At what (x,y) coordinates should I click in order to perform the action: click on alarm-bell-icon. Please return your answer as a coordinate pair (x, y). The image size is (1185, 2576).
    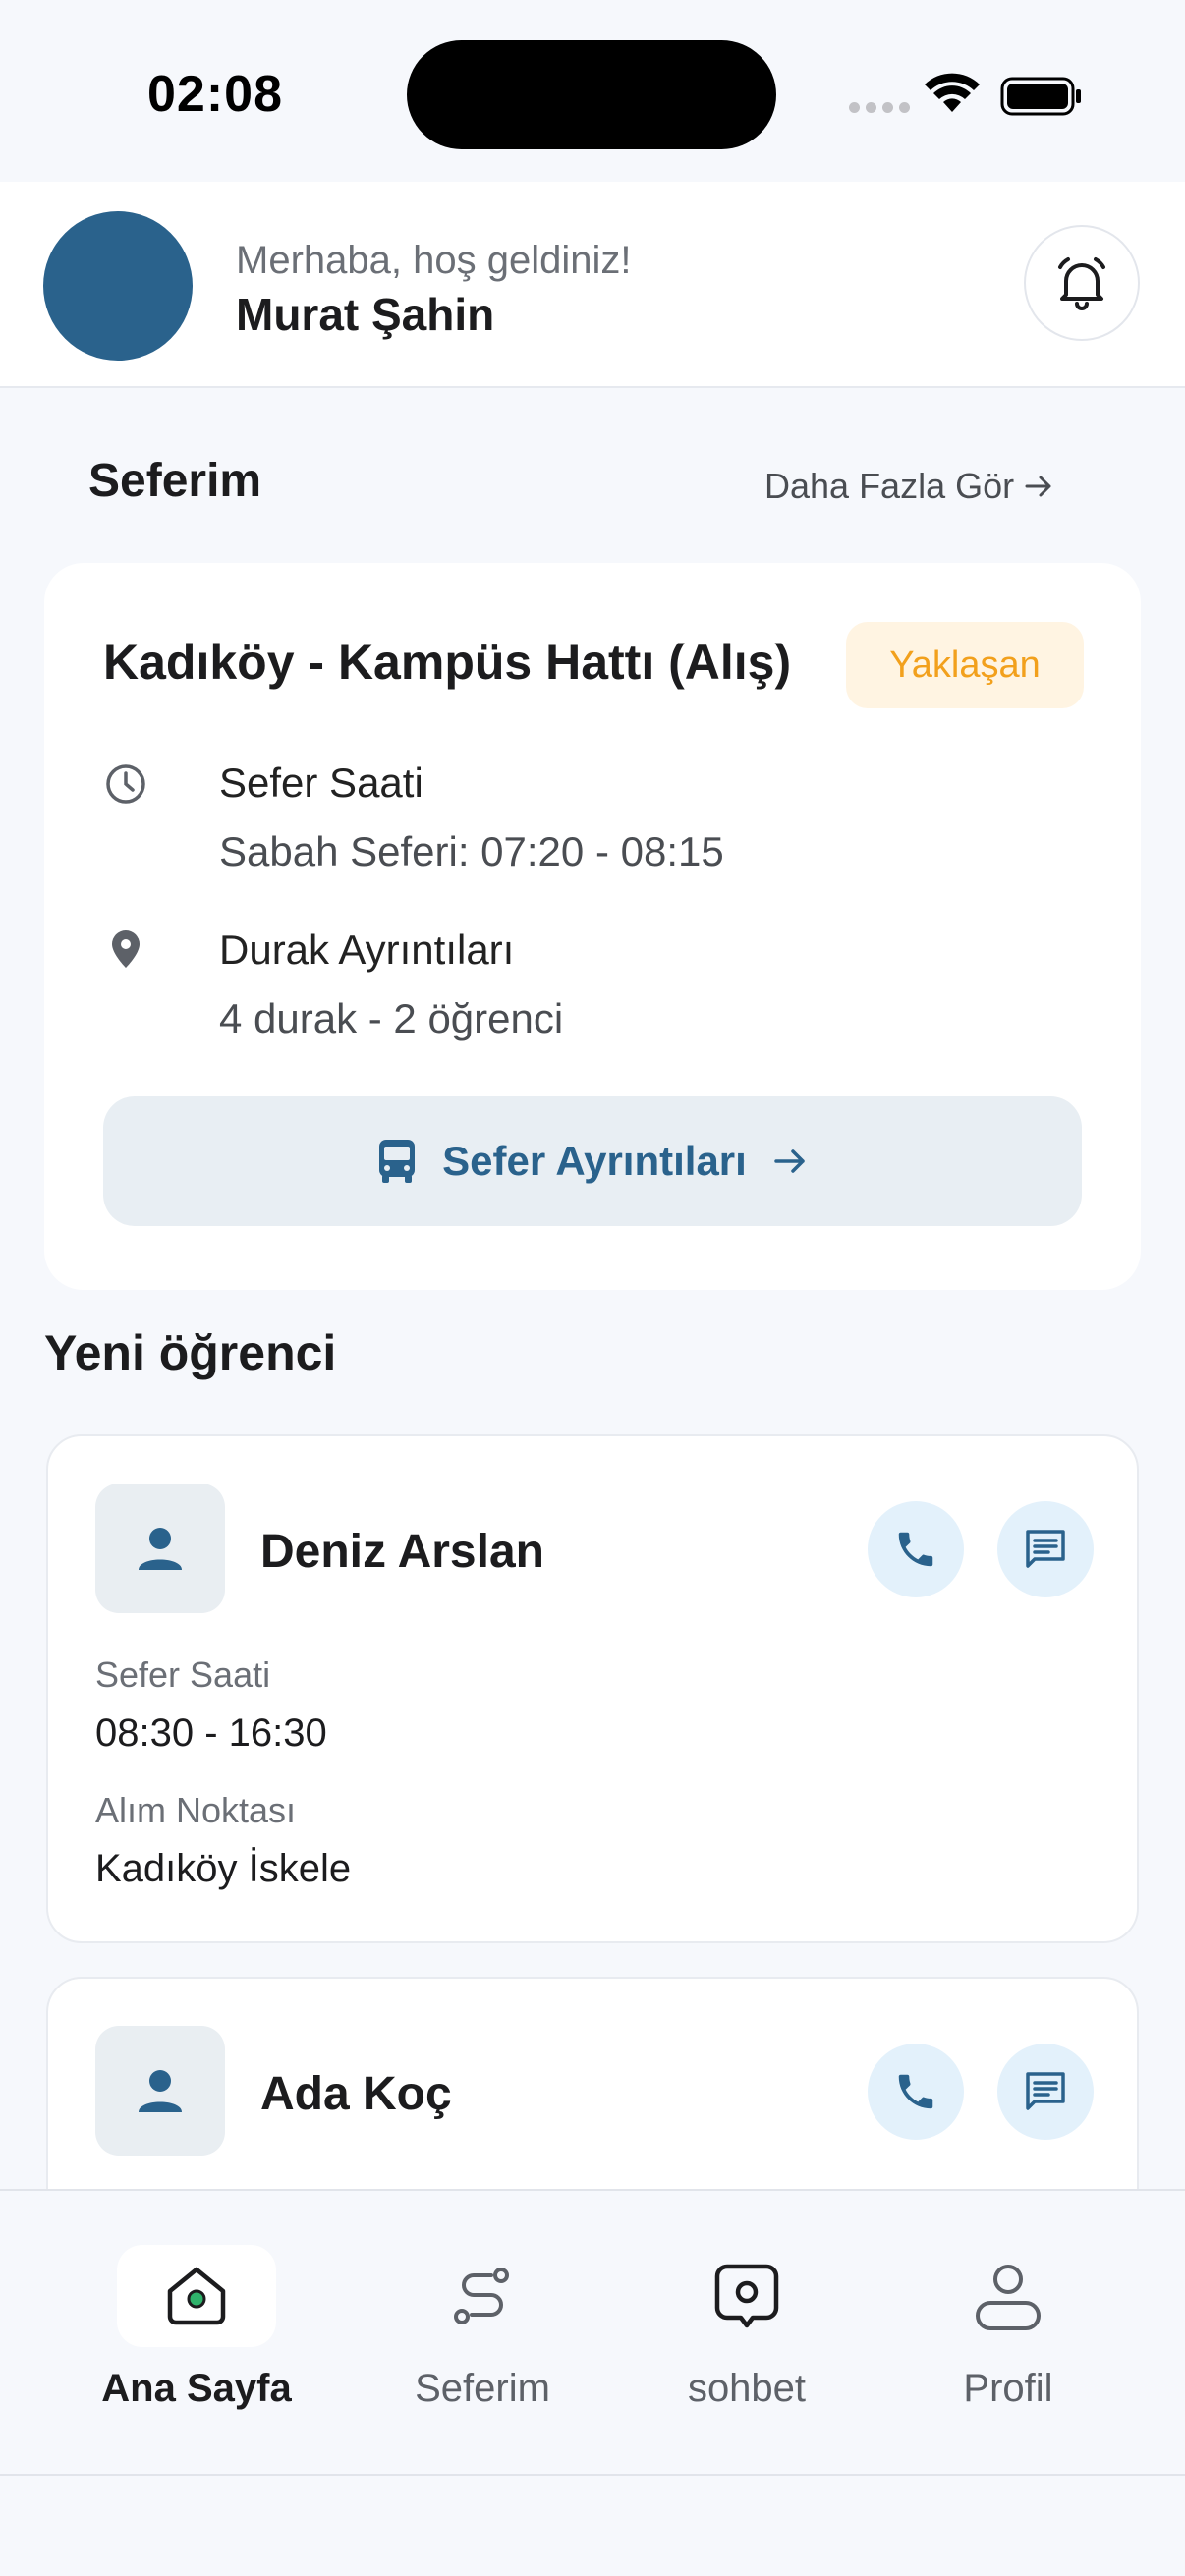
    Looking at the image, I should click on (1081, 283).